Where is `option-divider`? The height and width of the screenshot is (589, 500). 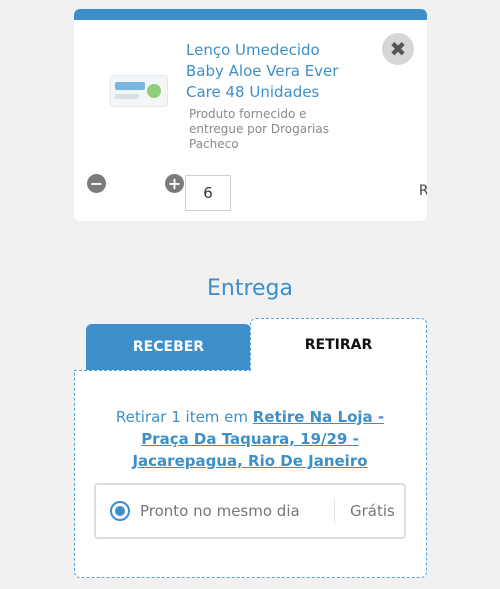 option-divider is located at coordinates (334, 511).